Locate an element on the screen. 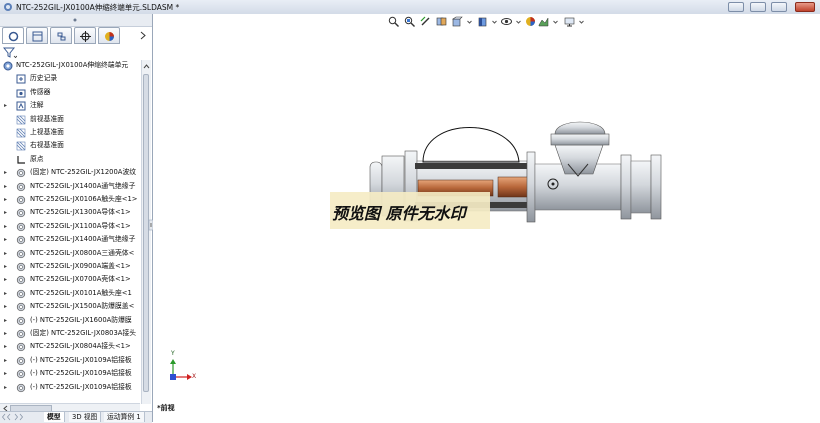 This screenshot has height=423, width=820. zoom-to-area-icon is located at coordinates (409, 21).